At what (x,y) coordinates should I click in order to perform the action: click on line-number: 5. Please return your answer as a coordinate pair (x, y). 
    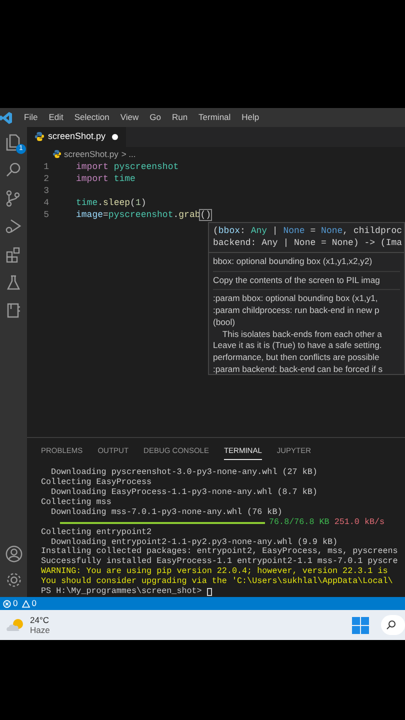
    Looking at the image, I should click on (45, 215).